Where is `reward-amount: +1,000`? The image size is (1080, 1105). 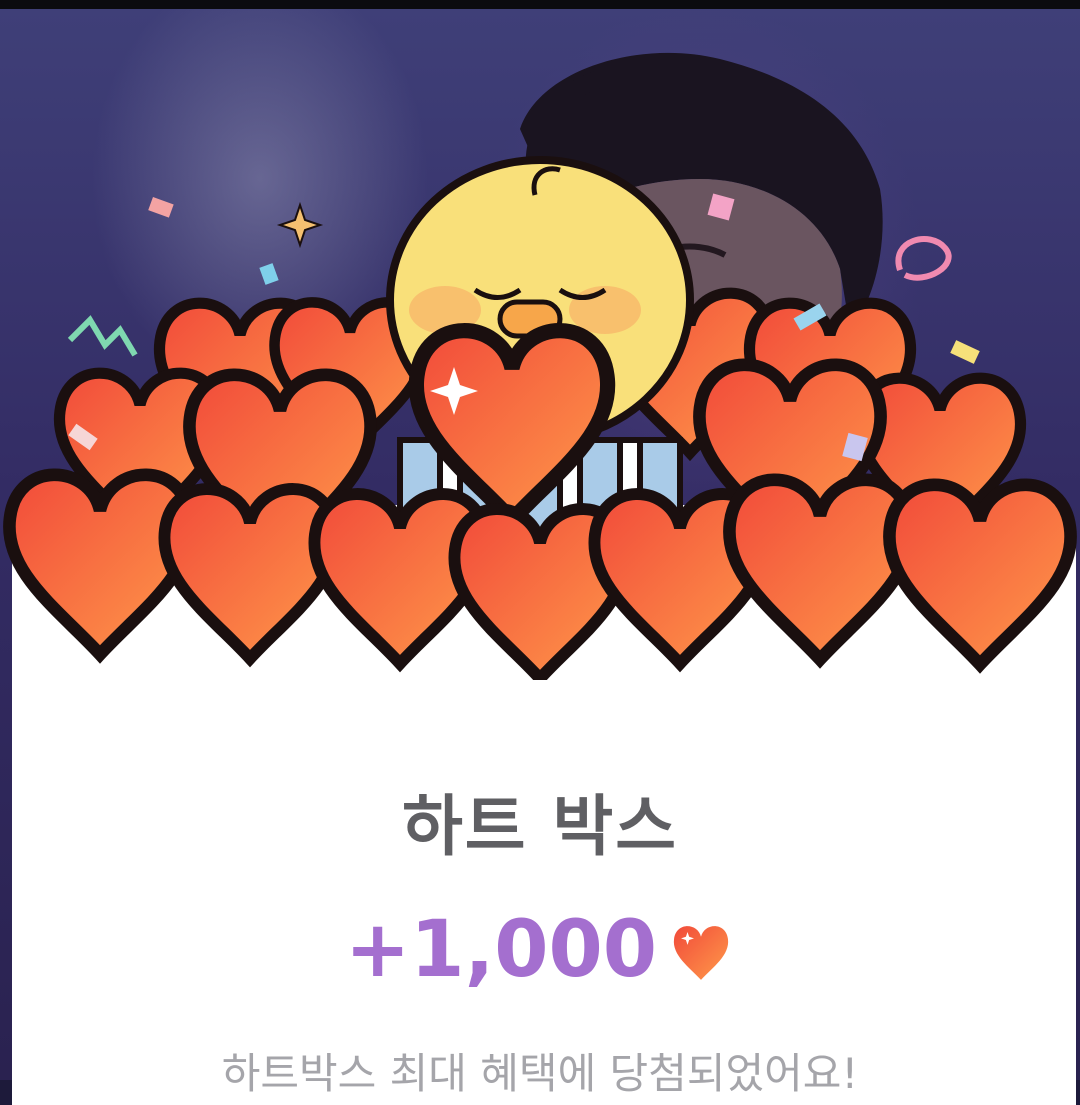 reward-amount: +1,000 is located at coordinates (501, 950).